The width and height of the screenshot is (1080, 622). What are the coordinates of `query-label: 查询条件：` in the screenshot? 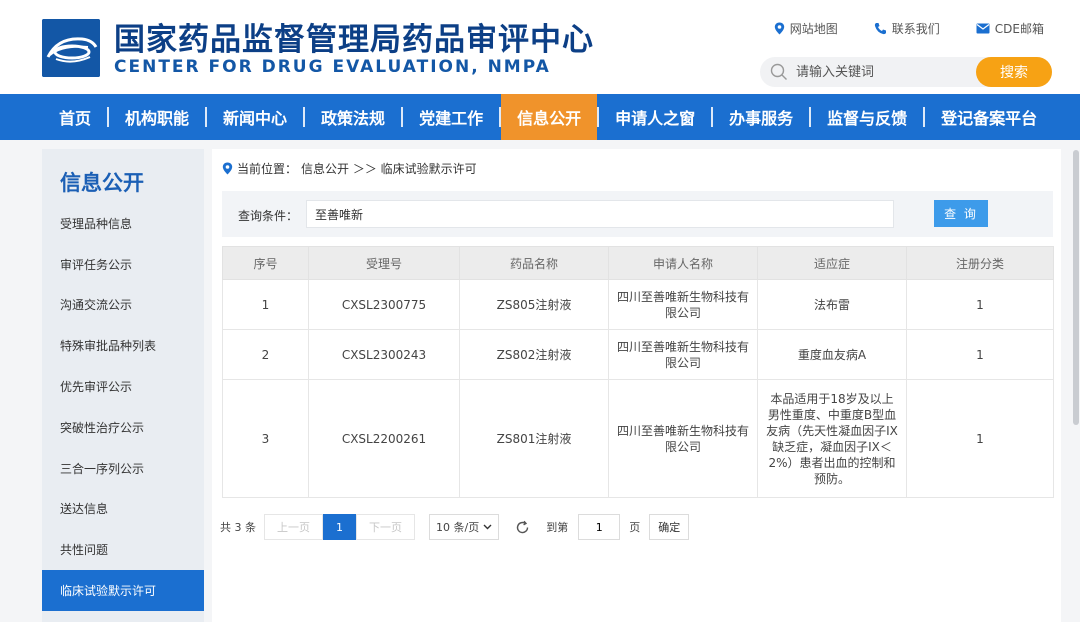 It's located at (268, 216).